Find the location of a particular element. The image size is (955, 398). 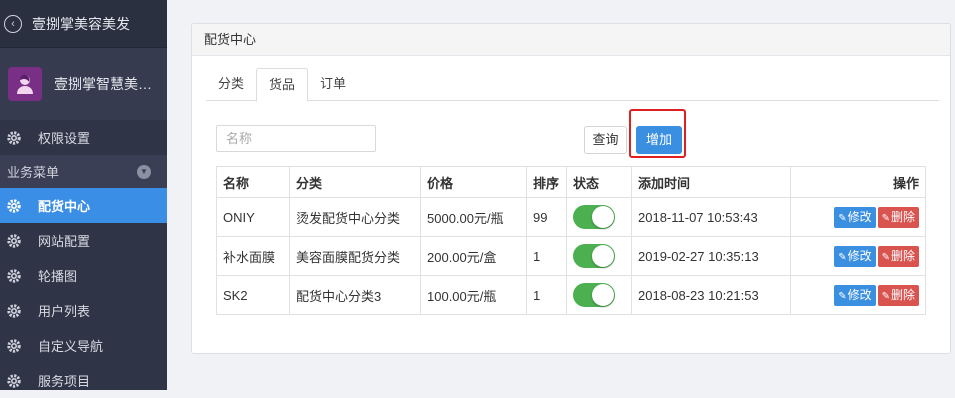

add-button: 增加 is located at coordinates (659, 140).